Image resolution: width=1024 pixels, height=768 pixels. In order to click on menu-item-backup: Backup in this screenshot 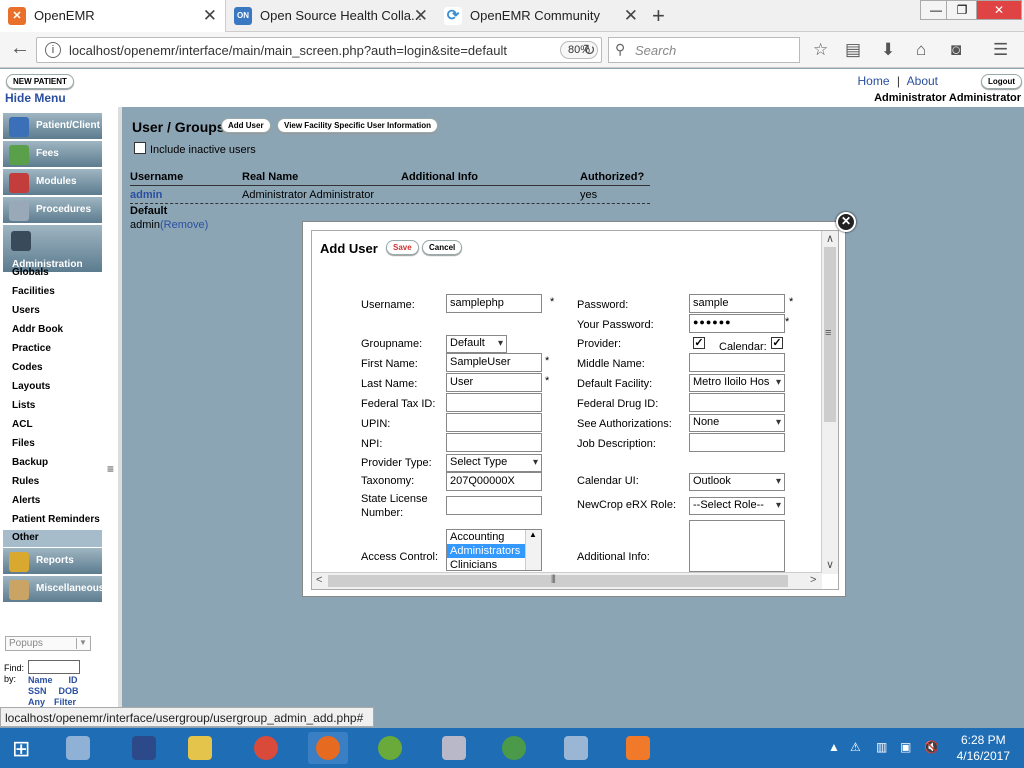, I will do `click(30, 462)`.